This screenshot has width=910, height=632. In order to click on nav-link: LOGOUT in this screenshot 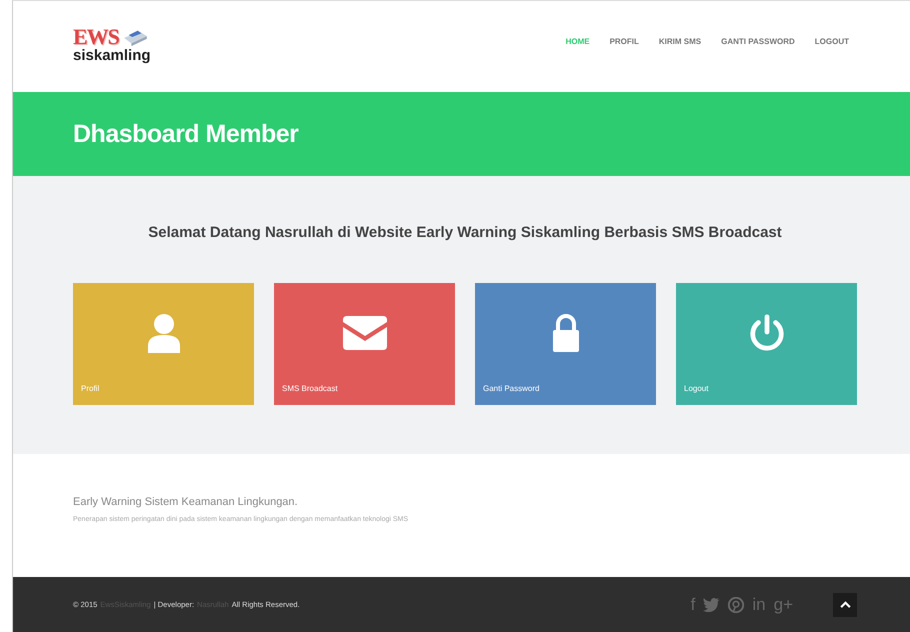, I will do `click(831, 41)`.